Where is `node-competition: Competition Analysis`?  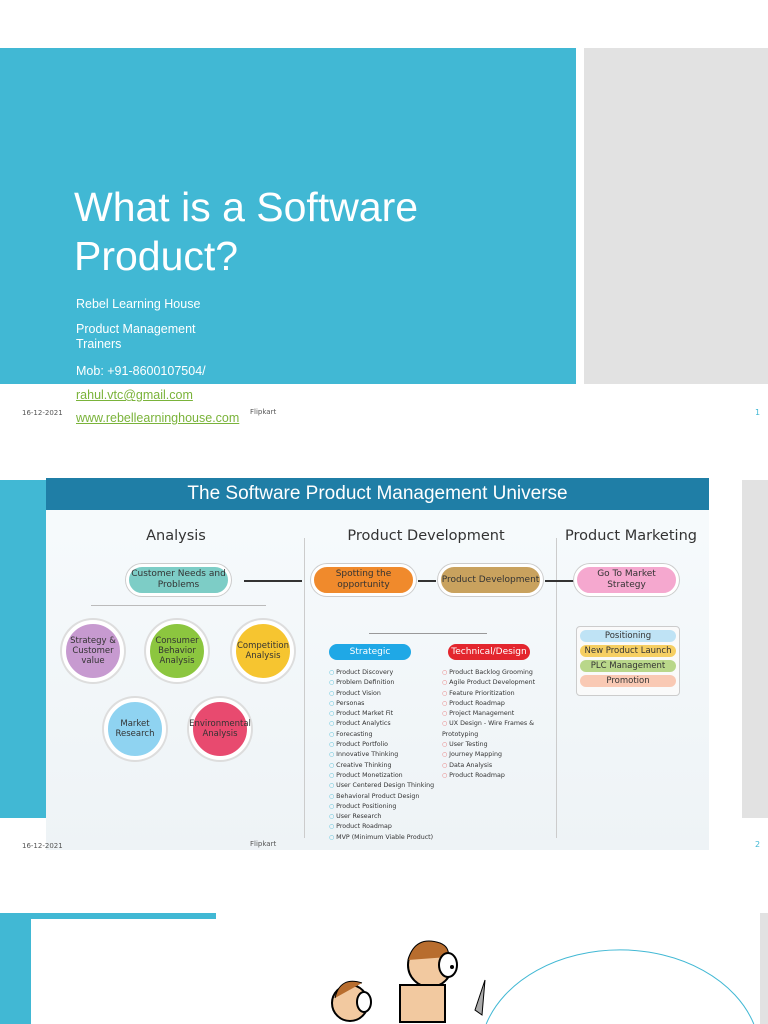 node-competition: Competition Analysis is located at coordinates (263, 651).